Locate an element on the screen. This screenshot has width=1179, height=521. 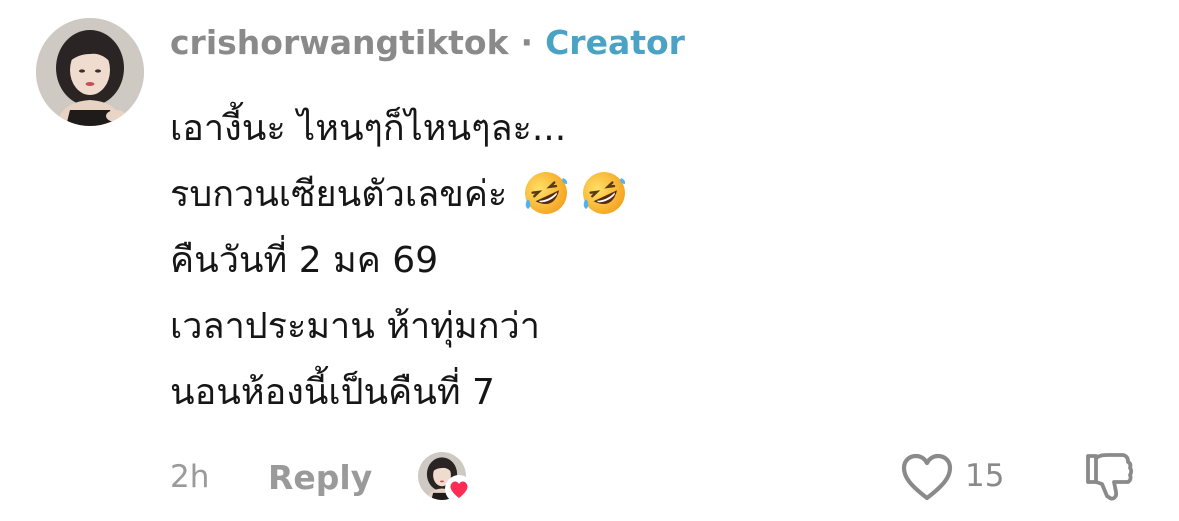
creator-badge: Creator is located at coordinates (615, 42).